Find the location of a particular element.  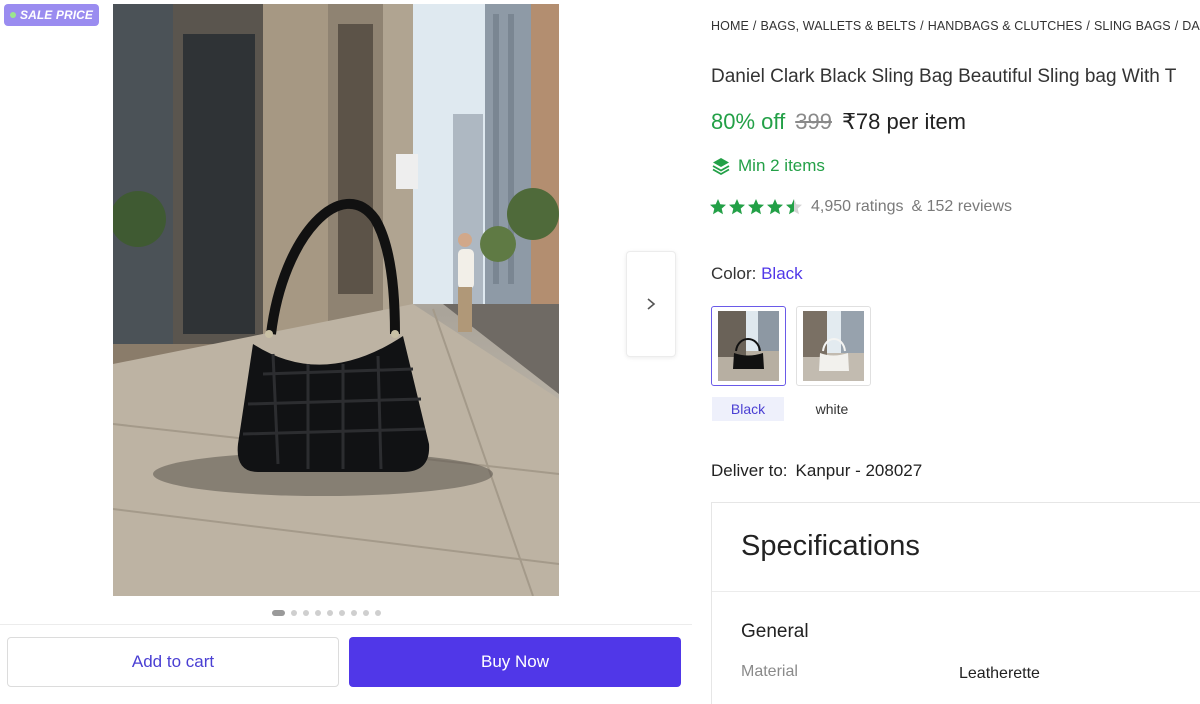

color-swatch-black is located at coordinates (748, 346).